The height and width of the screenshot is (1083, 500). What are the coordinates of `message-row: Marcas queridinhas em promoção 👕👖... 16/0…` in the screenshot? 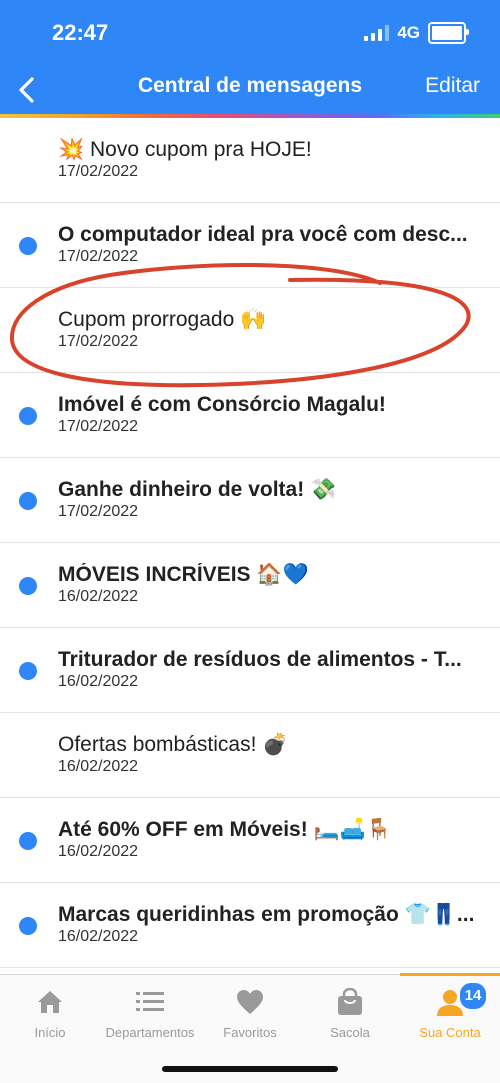 It's located at (250, 925).